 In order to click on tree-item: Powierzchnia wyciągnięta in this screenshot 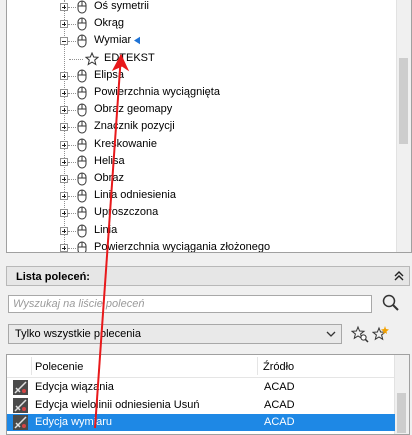, I will do `click(202, 93)`.